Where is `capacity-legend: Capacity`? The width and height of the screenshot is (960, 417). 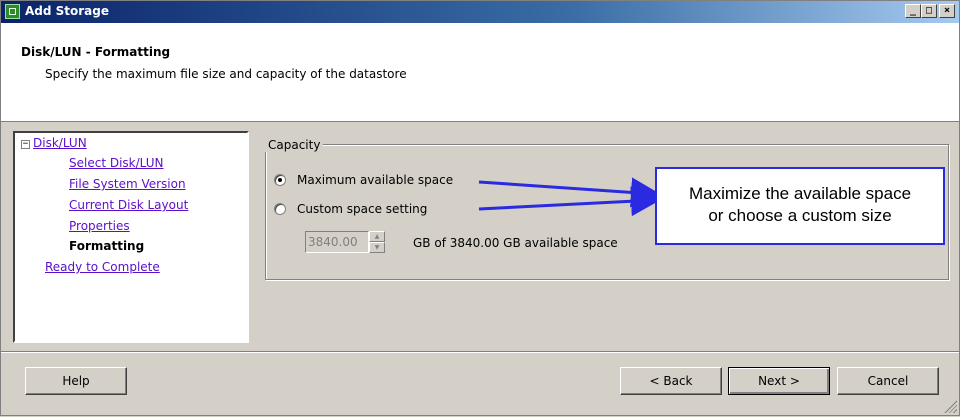 capacity-legend: Capacity is located at coordinates (294, 145).